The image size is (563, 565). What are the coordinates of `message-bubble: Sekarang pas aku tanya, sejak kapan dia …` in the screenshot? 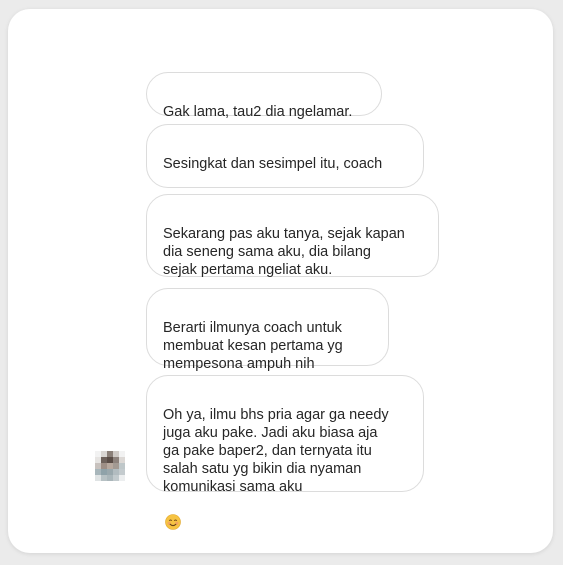 It's located at (292, 253).